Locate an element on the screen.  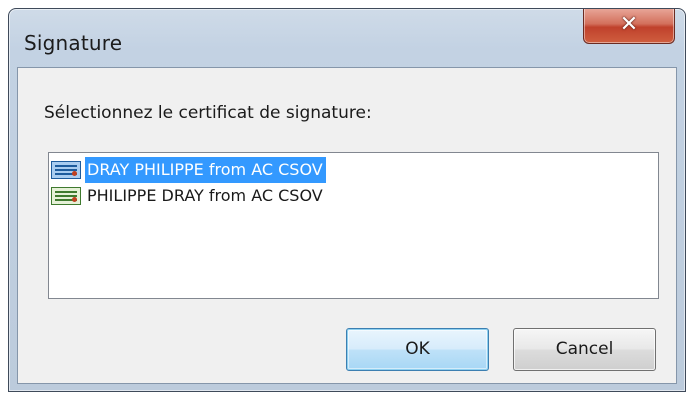
cancel-button: Cancel is located at coordinates (584, 349).